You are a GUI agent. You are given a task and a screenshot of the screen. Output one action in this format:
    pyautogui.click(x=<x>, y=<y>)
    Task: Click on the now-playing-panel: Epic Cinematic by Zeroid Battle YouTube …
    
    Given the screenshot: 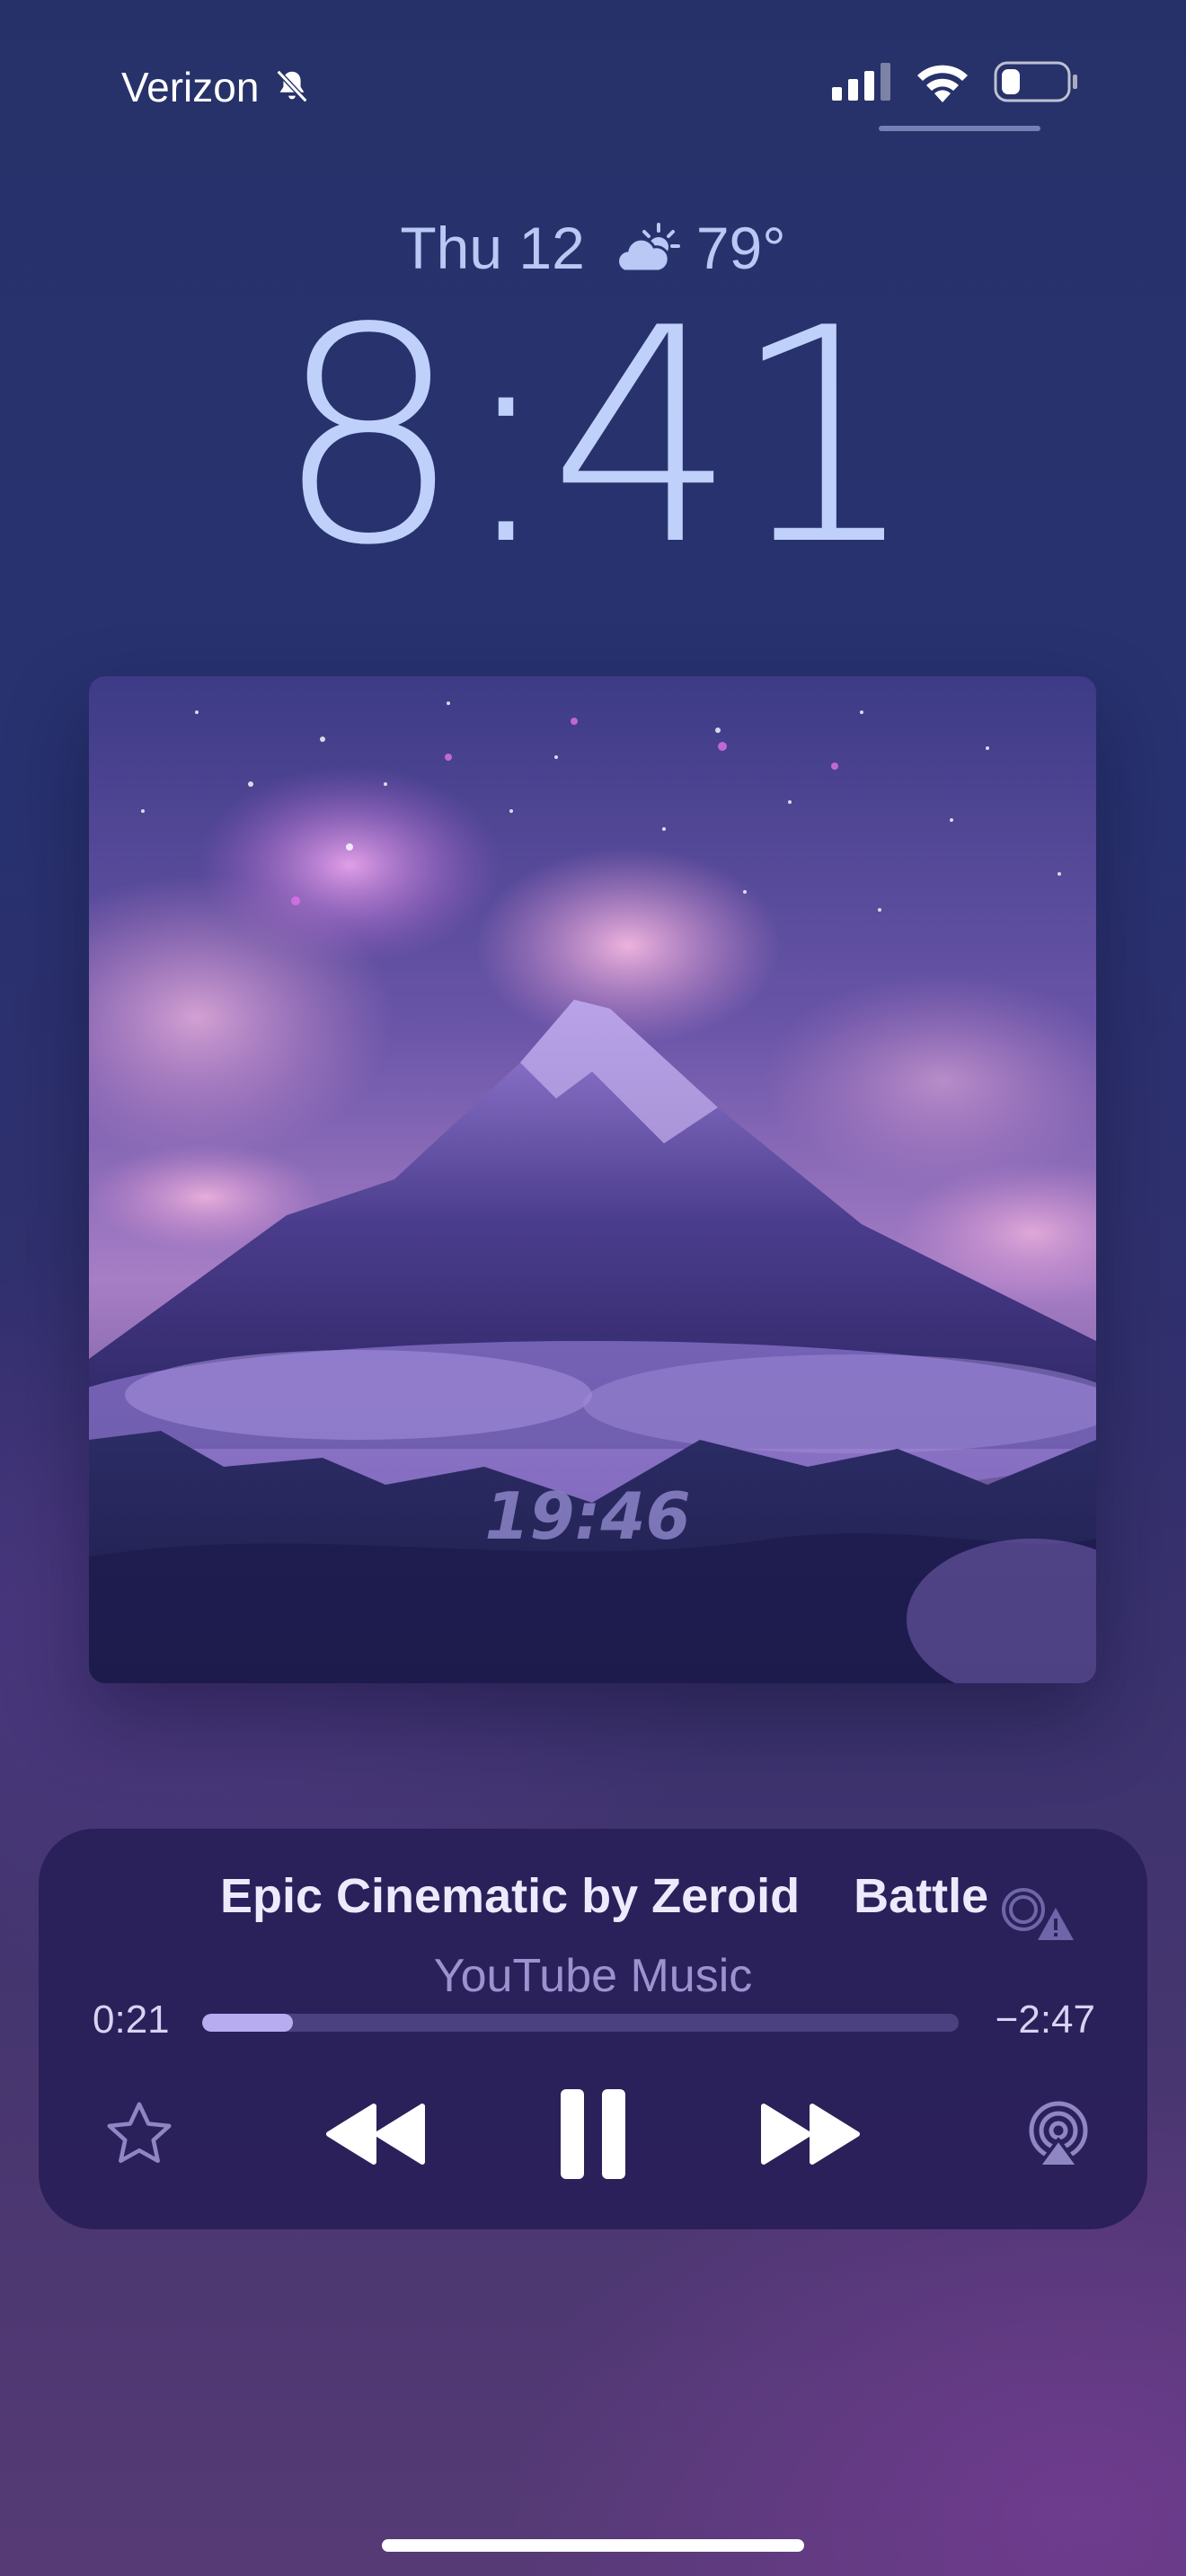 What is the action you would take?
    pyautogui.click(x=593, y=2029)
    